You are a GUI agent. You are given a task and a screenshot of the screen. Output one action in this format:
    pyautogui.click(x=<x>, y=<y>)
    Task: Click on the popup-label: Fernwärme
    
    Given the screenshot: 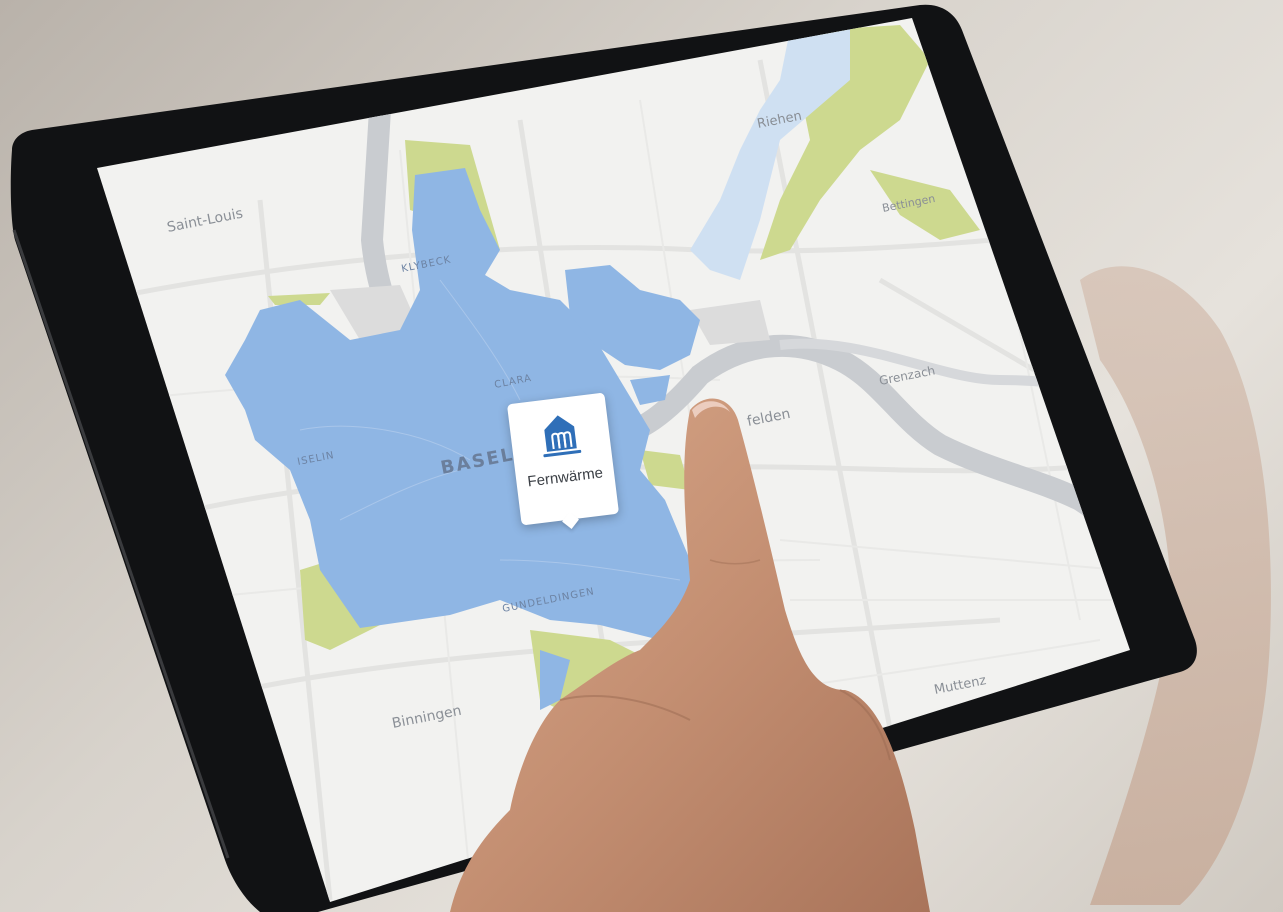 What is the action you would take?
    pyautogui.click(x=565, y=477)
    